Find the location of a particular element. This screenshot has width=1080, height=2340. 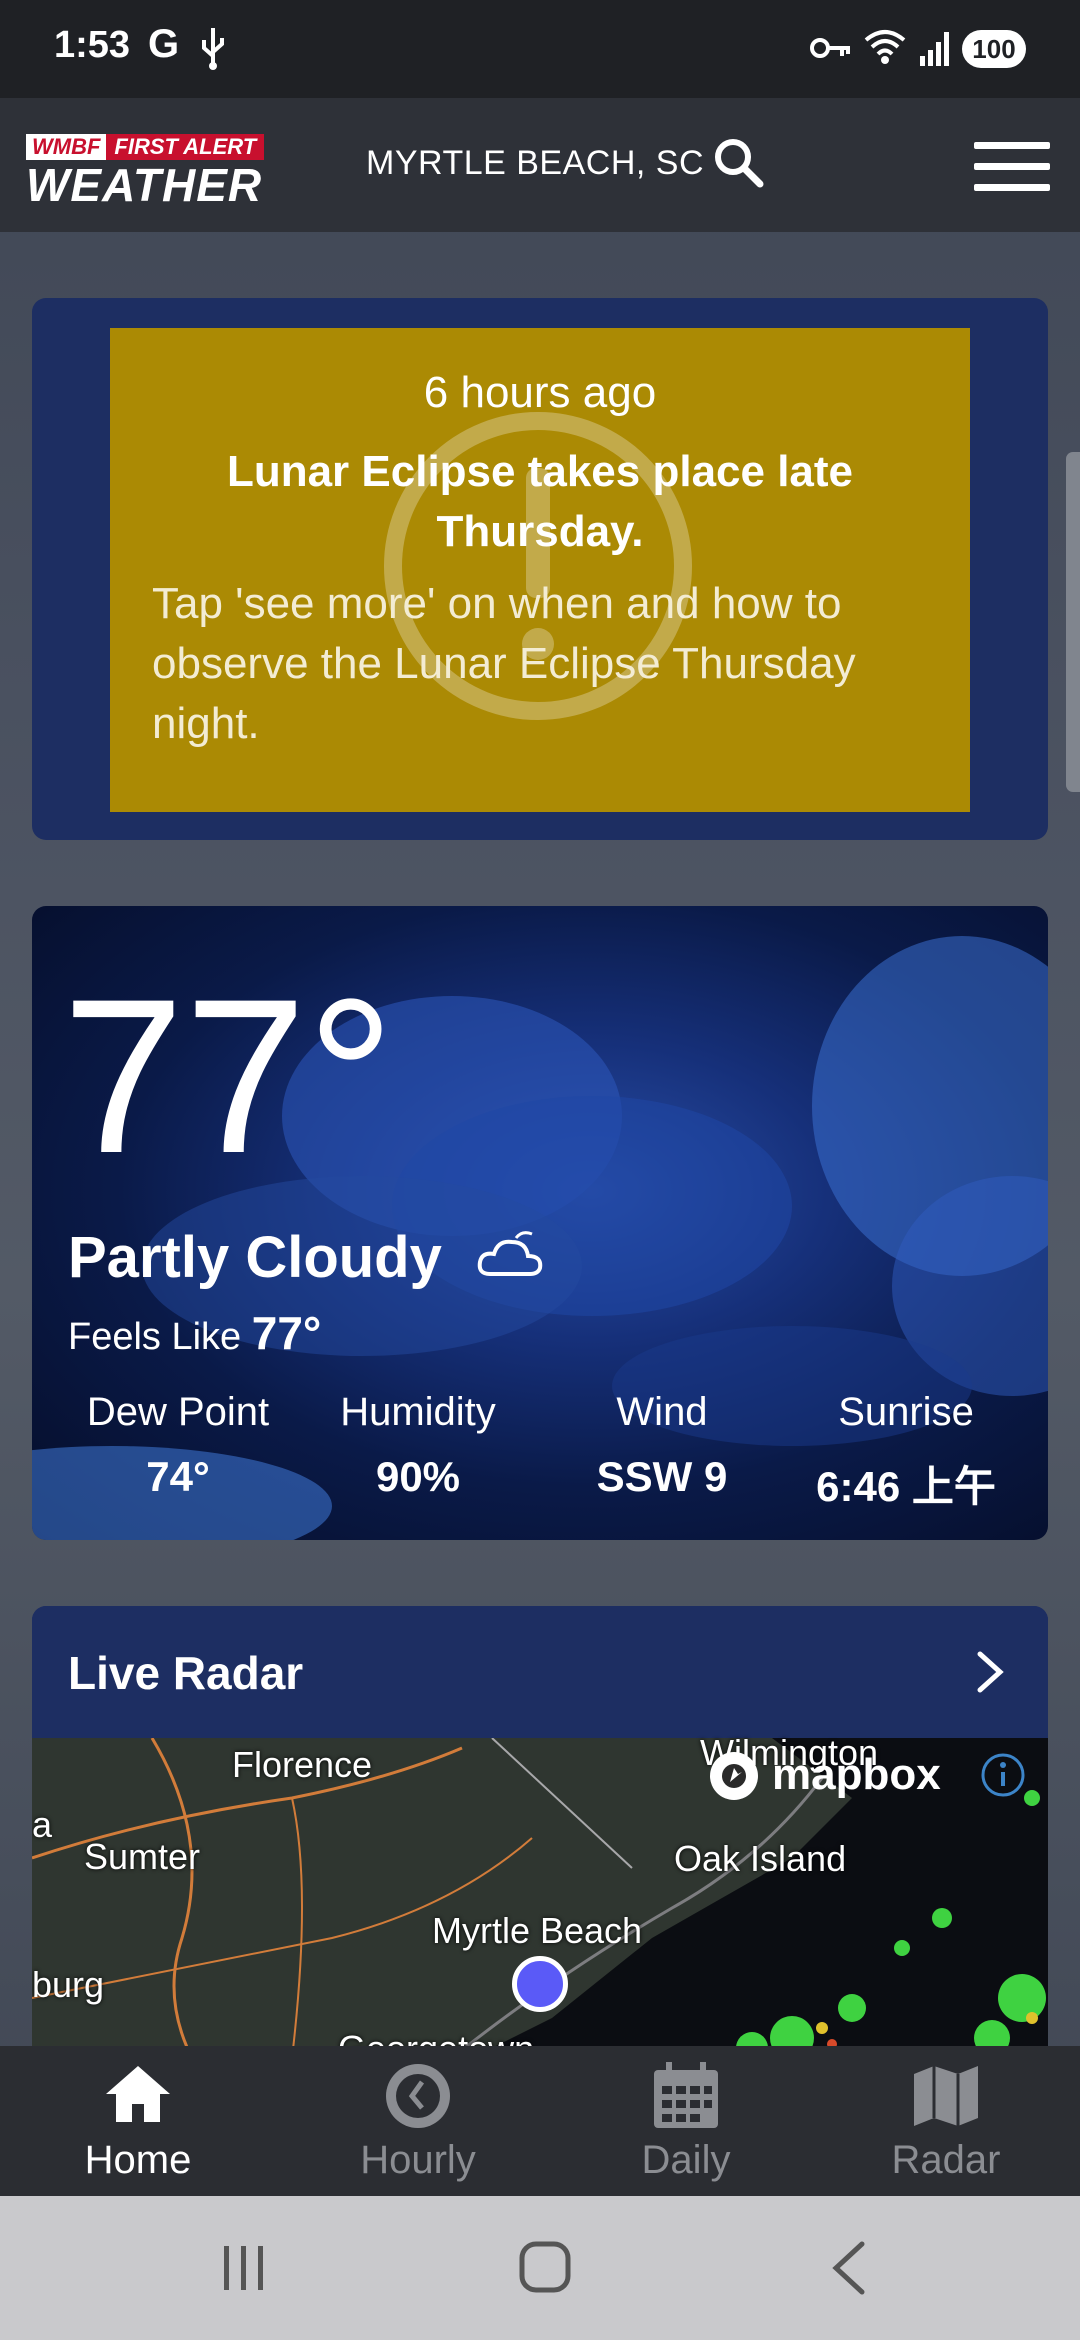

nav-hourly: Hourly is located at coordinates (418, 2121).